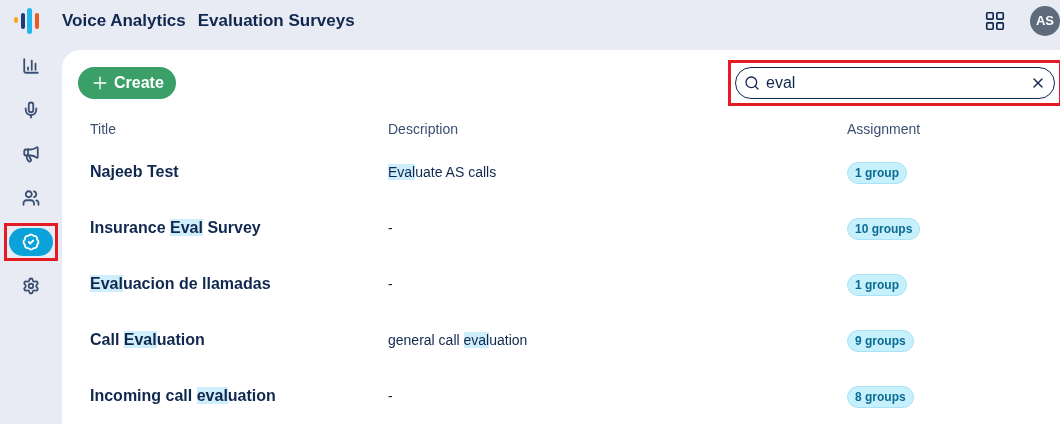  Describe the element at coordinates (31, 110) in the screenshot. I see `microphone-icon` at that location.